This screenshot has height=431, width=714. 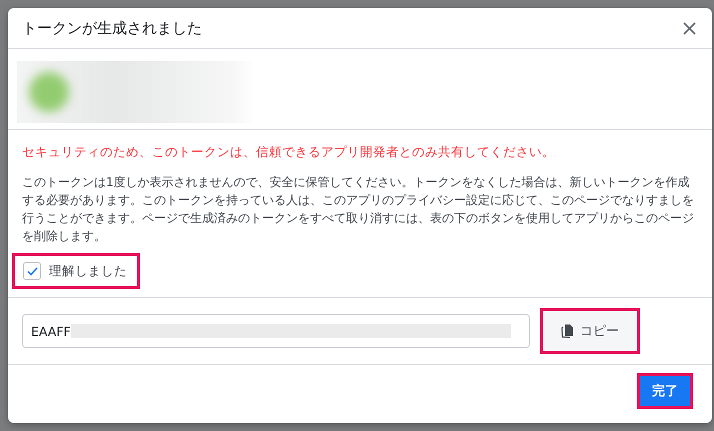 I want to click on done-button: 完了, so click(x=665, y=391).